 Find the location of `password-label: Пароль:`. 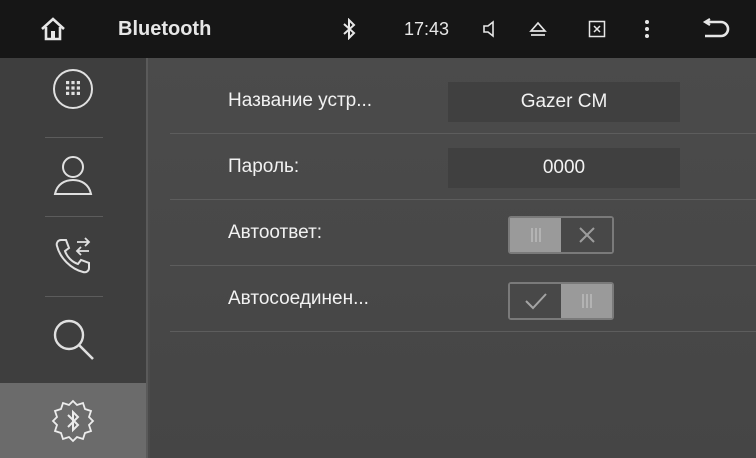

password-label: Пароль: is located at coordinates (264, 166).